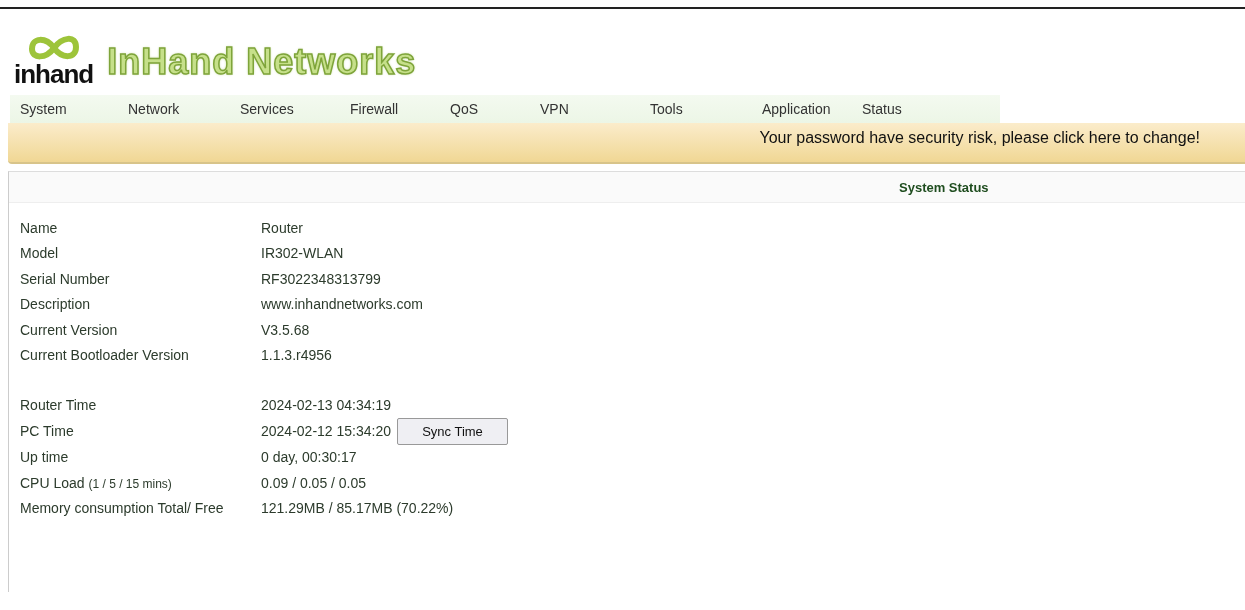 The width and height of the screenshot is (1245, 610). Describe the element at coordinates (452, 431) in the screenshot. I see `sync-time-button: Sync Time` at that location.